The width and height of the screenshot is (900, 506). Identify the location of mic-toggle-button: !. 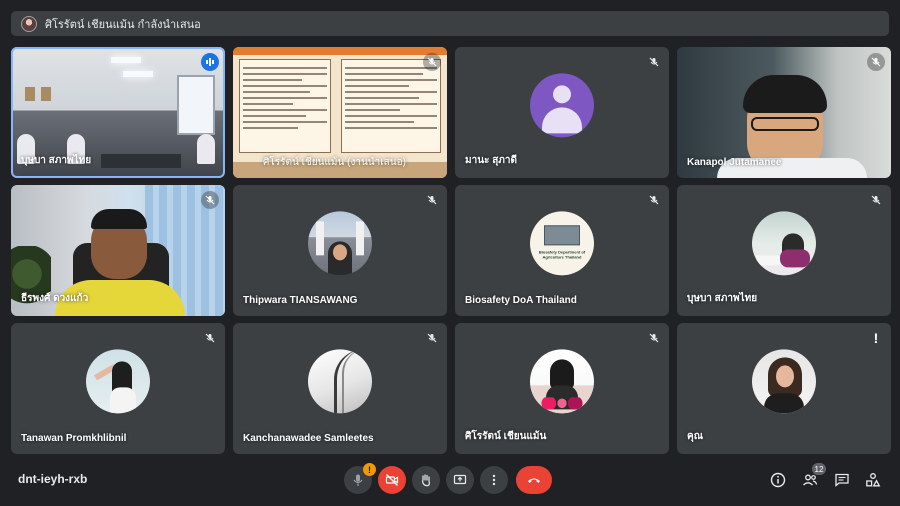
(360, 478).